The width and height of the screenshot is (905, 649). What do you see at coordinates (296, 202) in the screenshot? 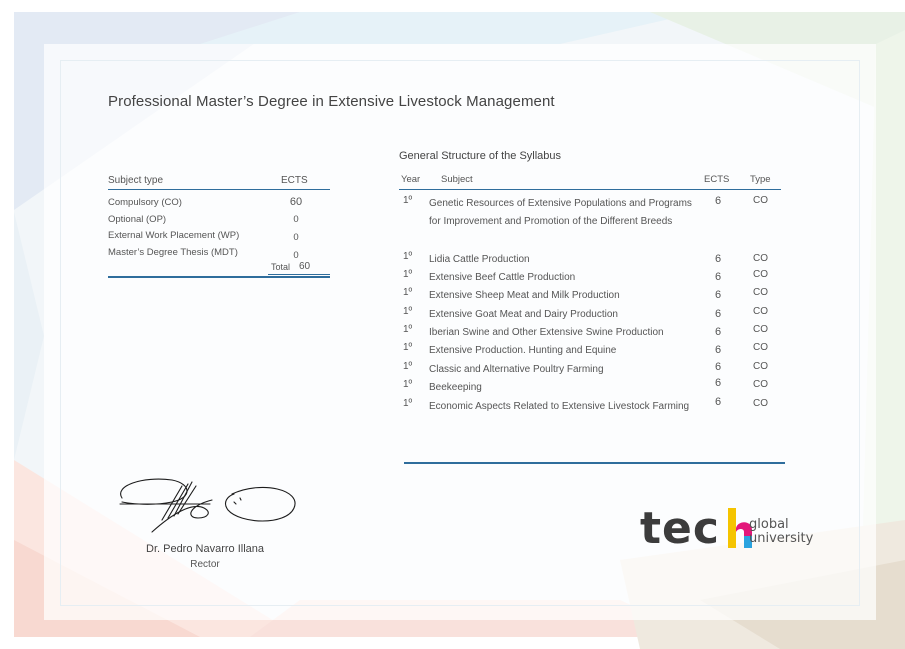
I see `summary-ects: 60` at bounding box center [296, 202].